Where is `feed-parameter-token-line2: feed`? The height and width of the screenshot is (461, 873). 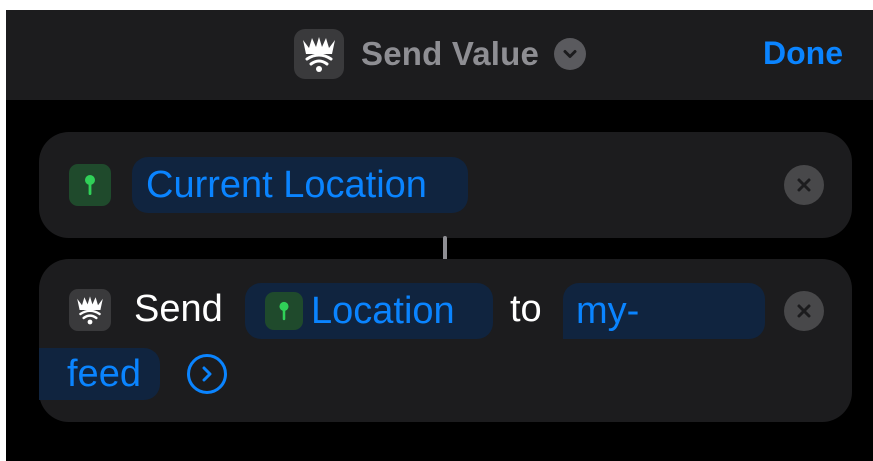
feed-parameter-token-line2: feed is located at coordinates (99, 374).